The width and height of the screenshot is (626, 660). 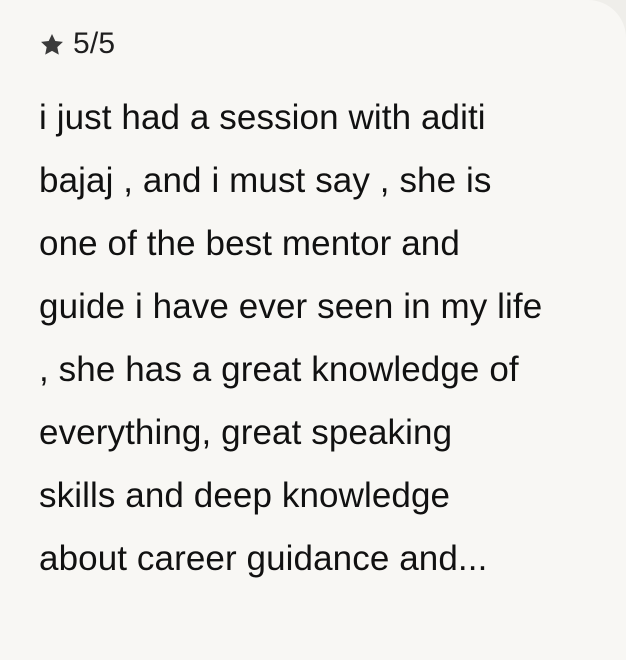 I want to click on review-line: guide i have ever seen in my life, so click(x=291, y=306).